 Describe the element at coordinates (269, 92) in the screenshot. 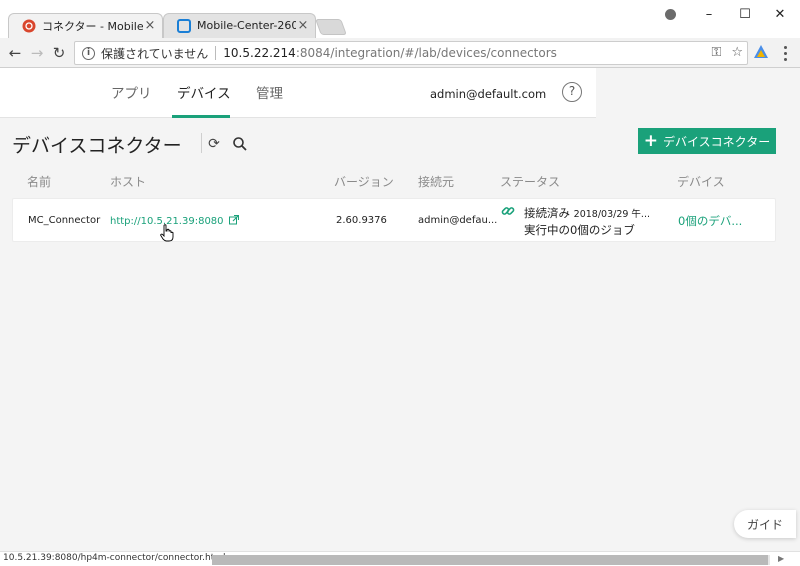

I see `tab-admin: 管理` at that location.